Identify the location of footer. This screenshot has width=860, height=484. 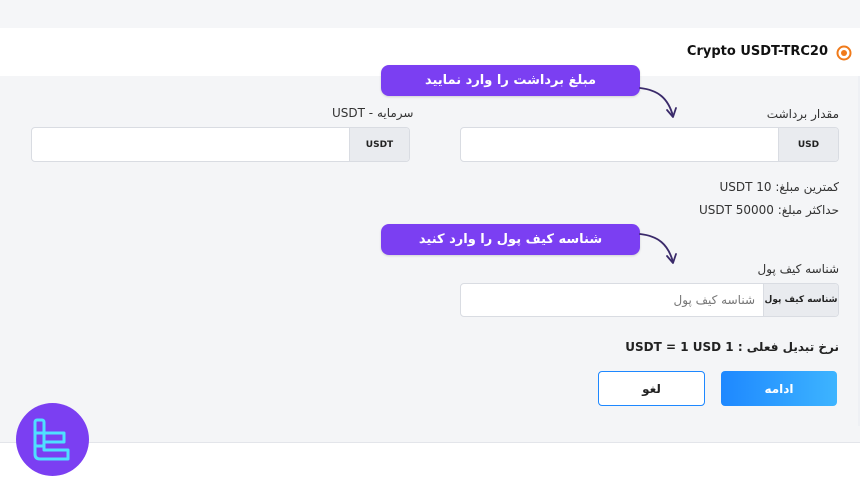
(430, 463).